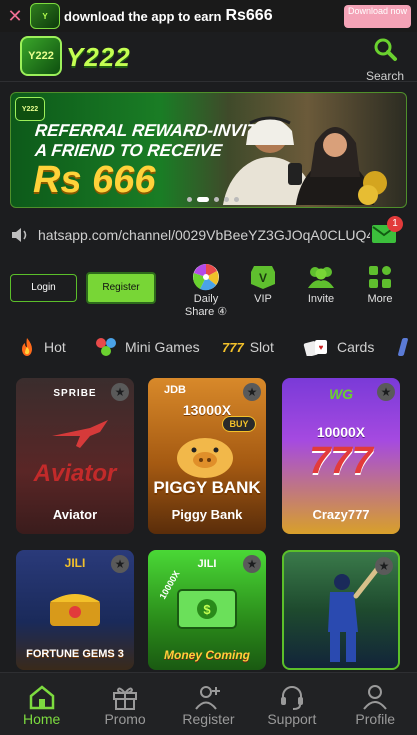  Describe the element at coordinates (125, 719) in the screenshot. I see `nav-promo-label: Promo` at that location.